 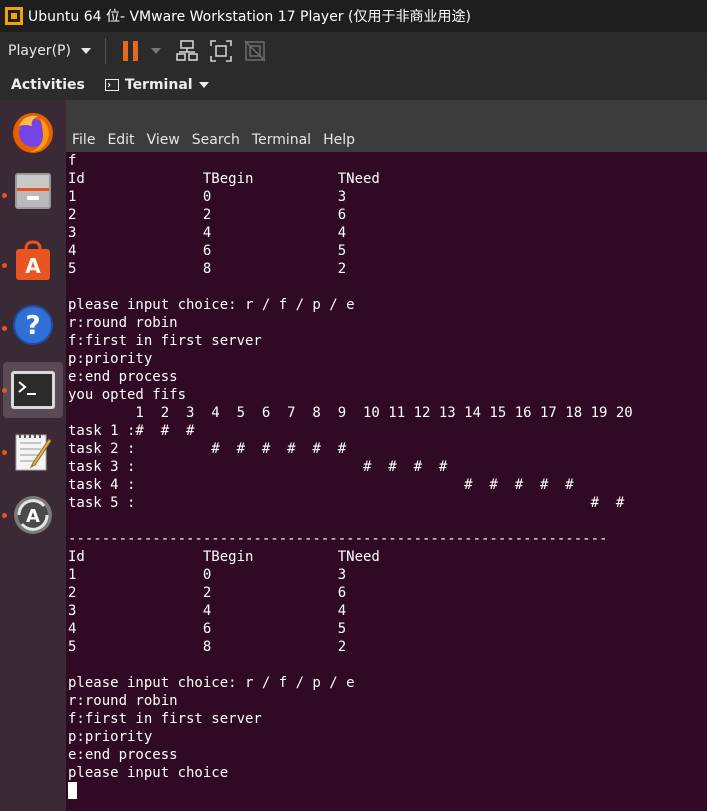 I want to click on software-updater-icon: A, so click(x=33, y=515).